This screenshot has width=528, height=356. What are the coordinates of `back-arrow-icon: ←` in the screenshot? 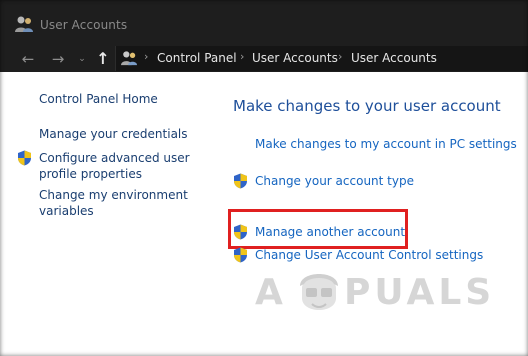 It's located at (28, 59).